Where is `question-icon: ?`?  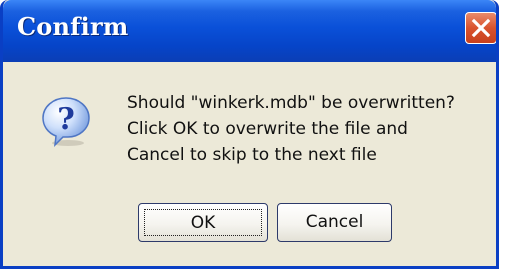 question-icon: ? is located at coordinates (66, 122).